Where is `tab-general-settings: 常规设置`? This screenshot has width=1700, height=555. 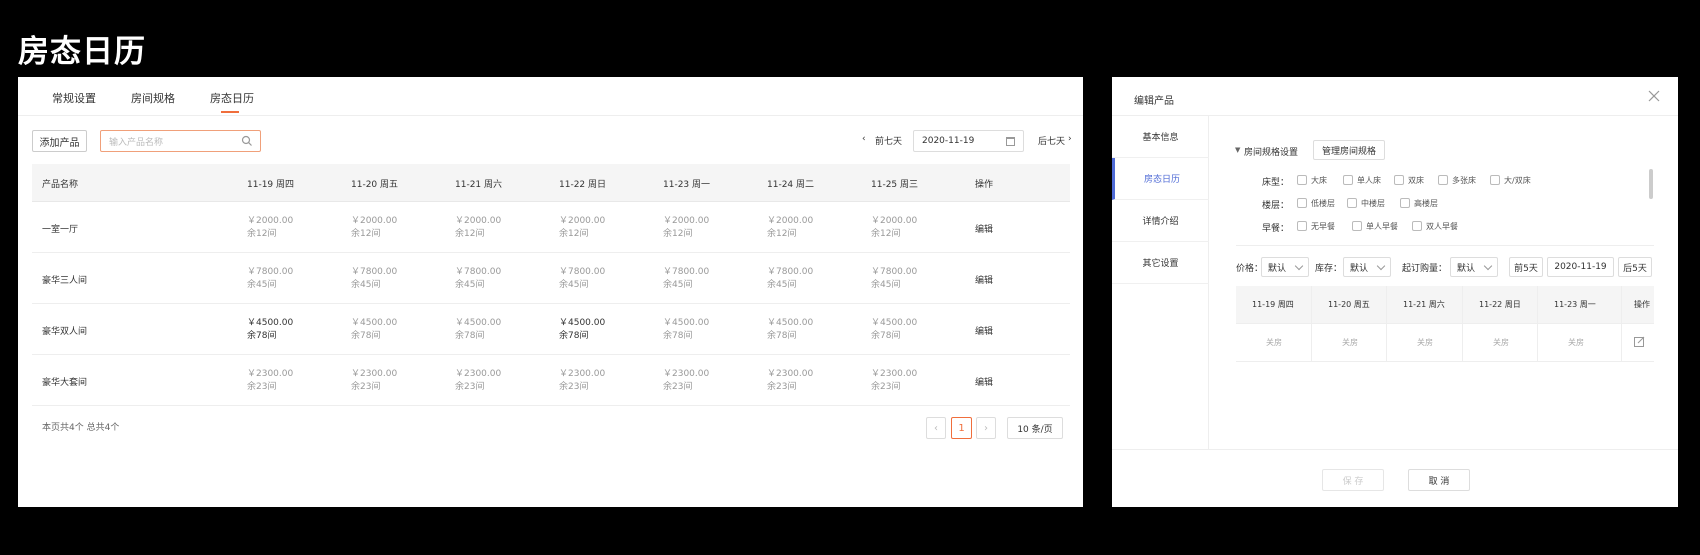
tab-general-settings: 常规设置 is located at coordinates (74, 98).